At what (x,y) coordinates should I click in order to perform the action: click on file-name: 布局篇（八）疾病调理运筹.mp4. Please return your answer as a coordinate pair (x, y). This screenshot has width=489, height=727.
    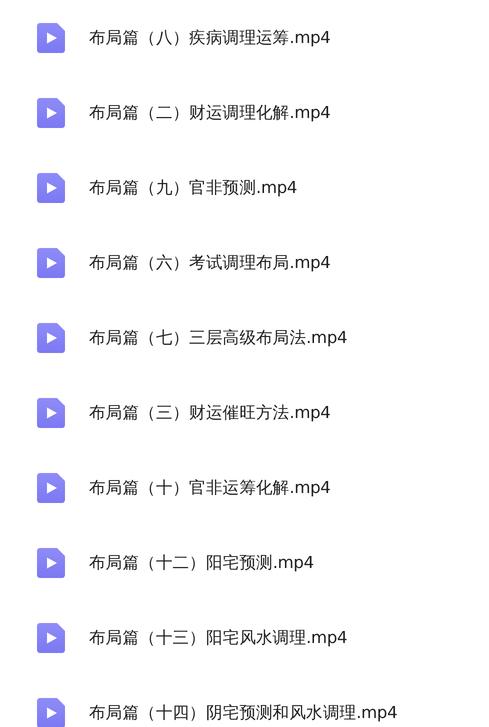
    Looking at the image, I should click on (209, 37).